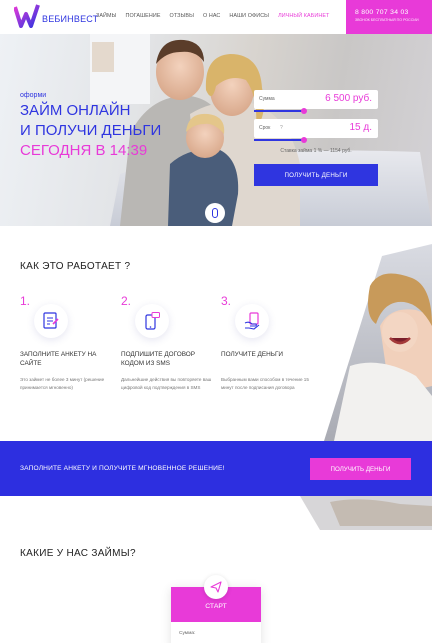 The width and height of the screenshot is (432, 643). I want to click on get-money-button: ПОЛУЧИТЬ ДЕНЬГИ, so click(316, 175).